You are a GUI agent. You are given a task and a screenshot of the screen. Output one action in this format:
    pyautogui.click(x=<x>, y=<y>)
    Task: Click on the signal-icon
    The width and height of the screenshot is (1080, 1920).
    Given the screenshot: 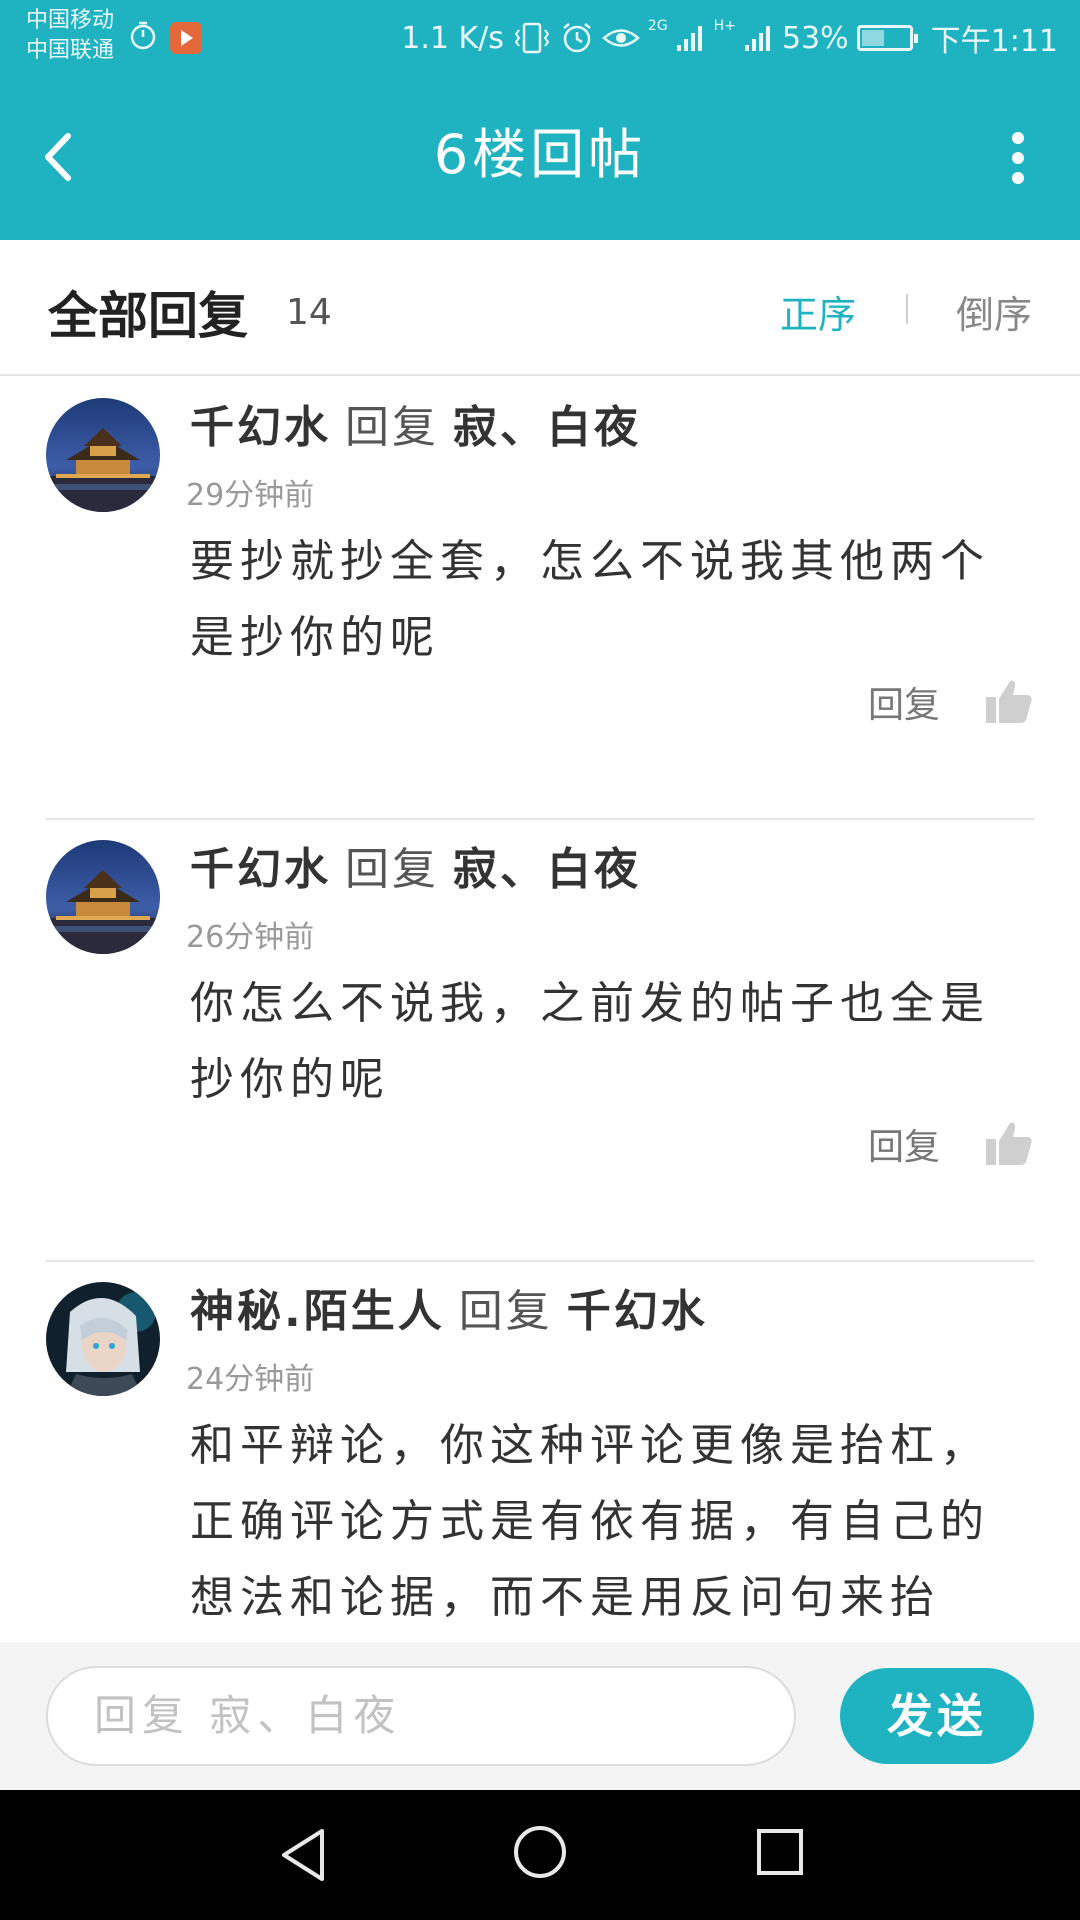 What is the action you would take?
    pyautogui.click(x=689, y=38)
    